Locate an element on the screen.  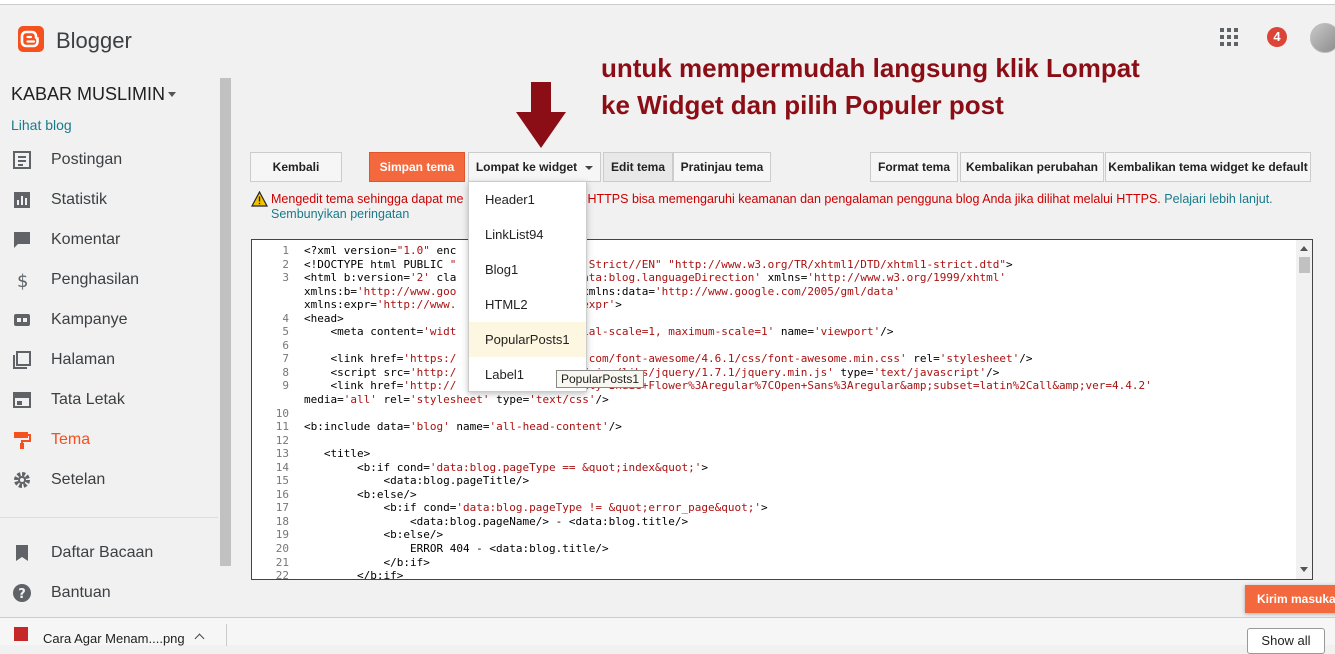
code-text: <b:else/> is located at coordinates (360, 494).